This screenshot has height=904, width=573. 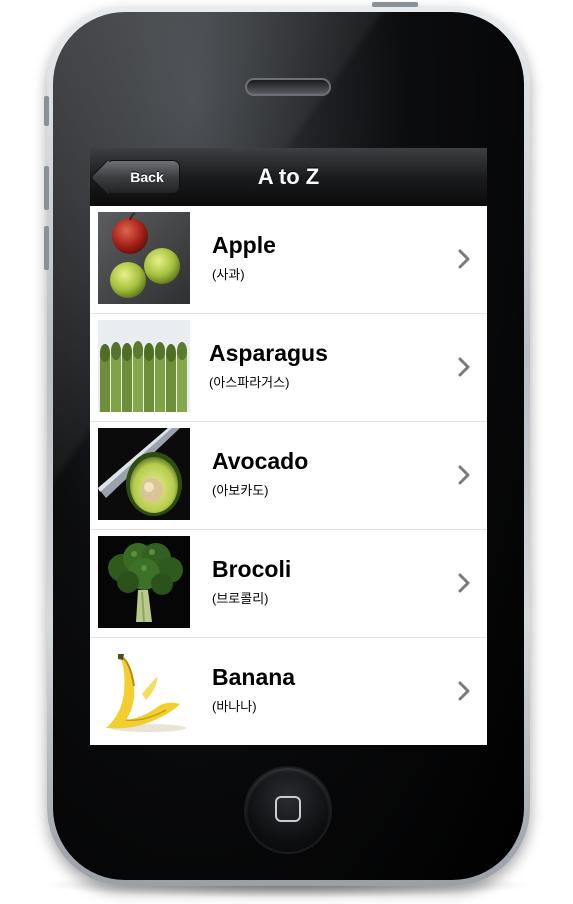 What do you see at coordinates (144, 258) in the screenshot?
I see `apples-photo` at bounding box center [144, 258].